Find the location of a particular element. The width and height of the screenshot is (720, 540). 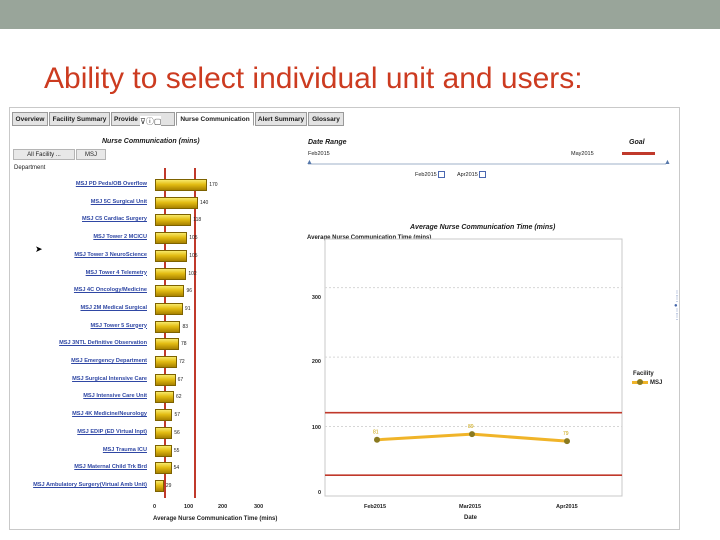

ytick-0: 0 is located at coordinates (319, 493).